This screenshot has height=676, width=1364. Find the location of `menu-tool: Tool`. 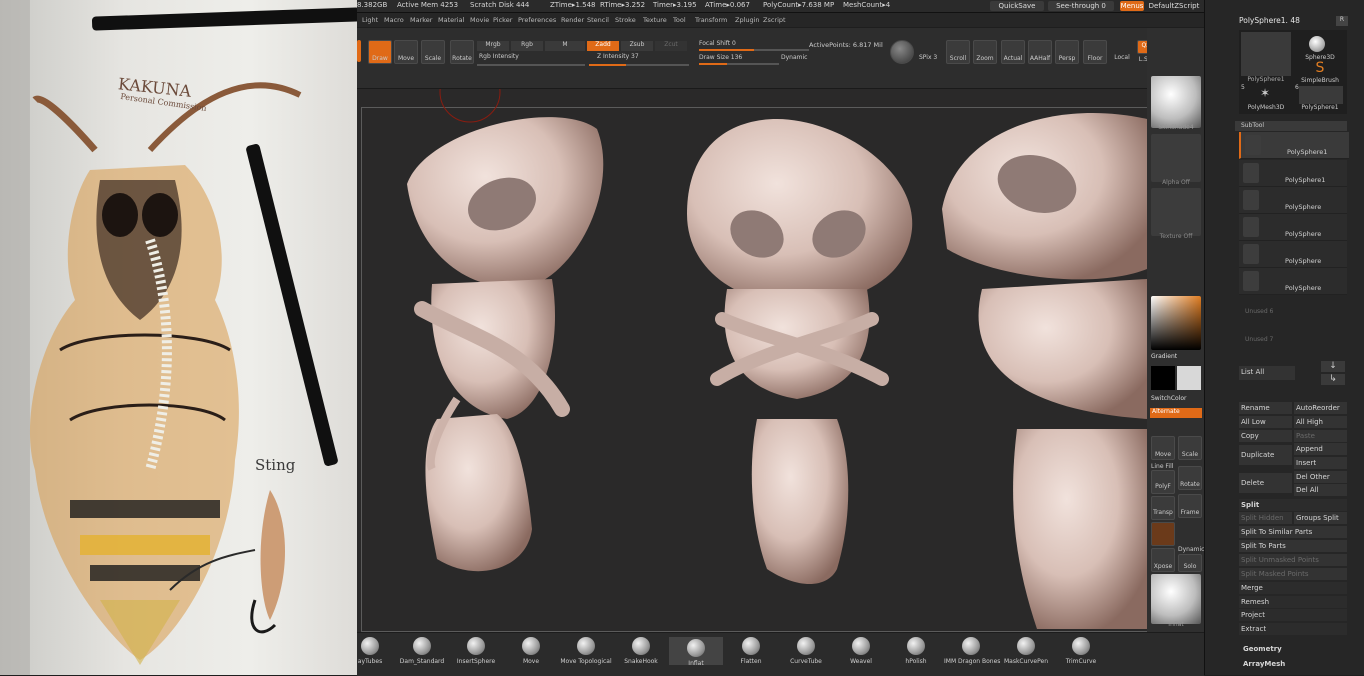

menu-tool: Tool is located at coordinates (679, 20).